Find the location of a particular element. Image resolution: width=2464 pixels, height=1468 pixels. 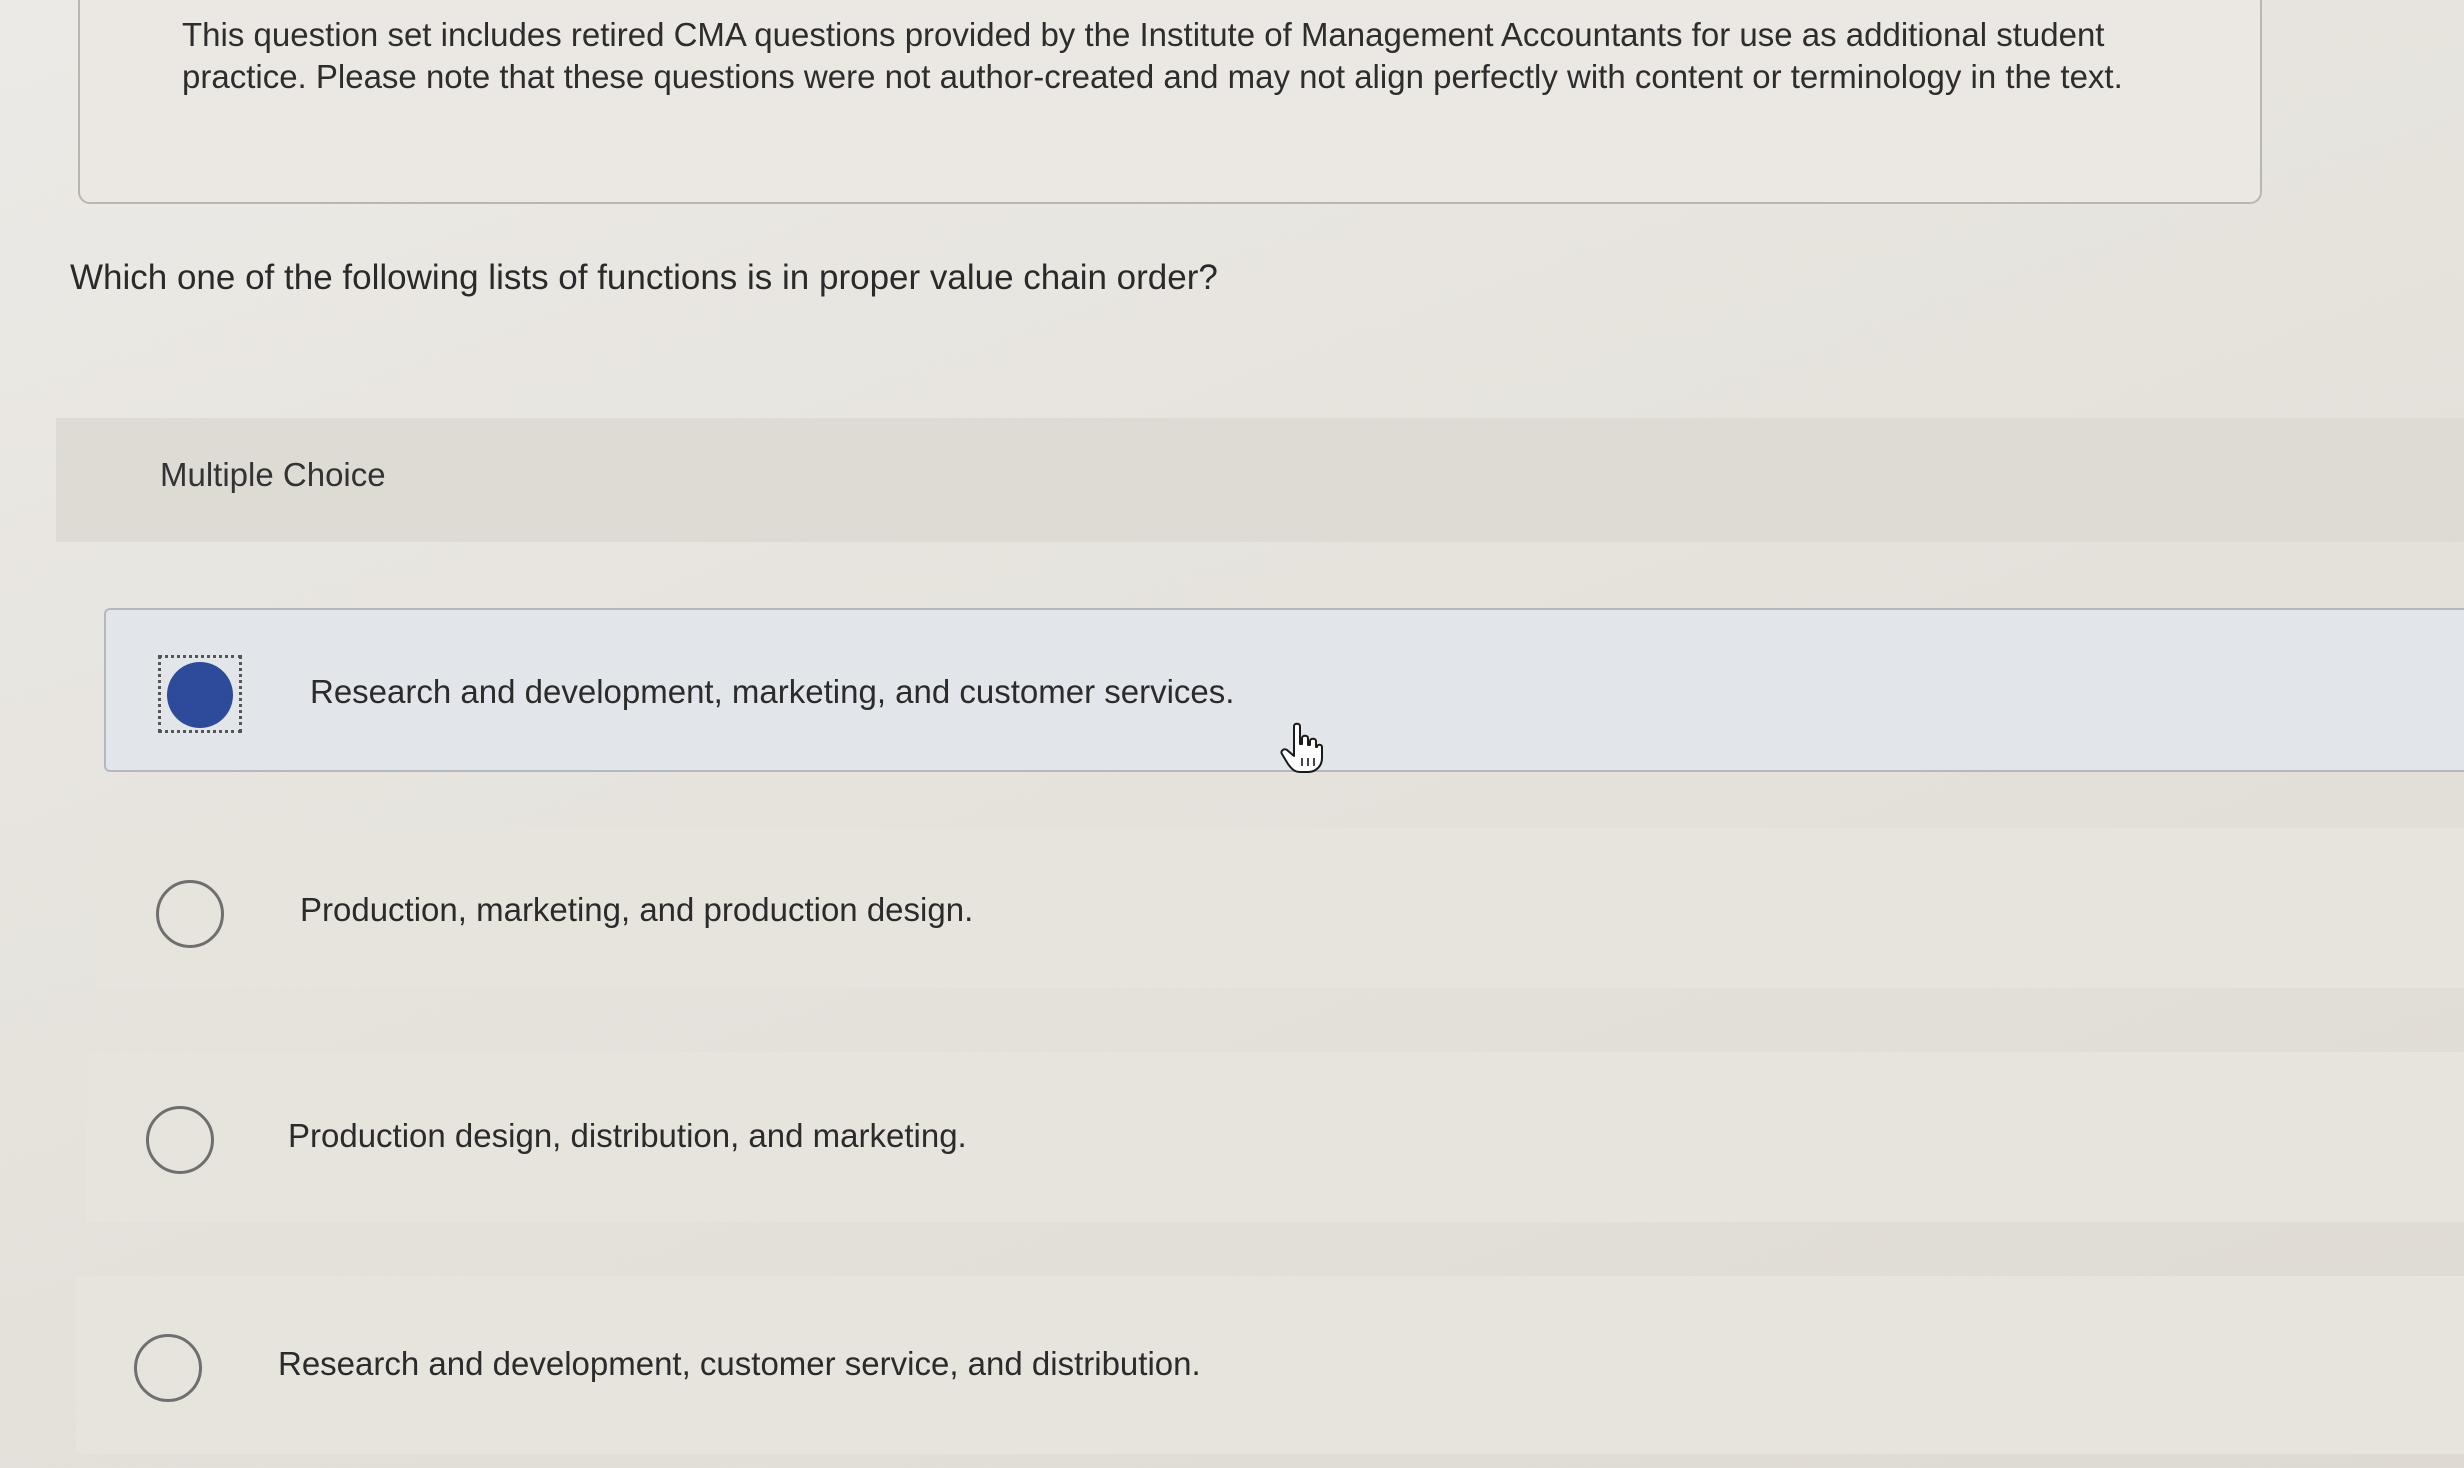

multiple-choice-label: Multiple Choice is located at coordinates (273, 474).